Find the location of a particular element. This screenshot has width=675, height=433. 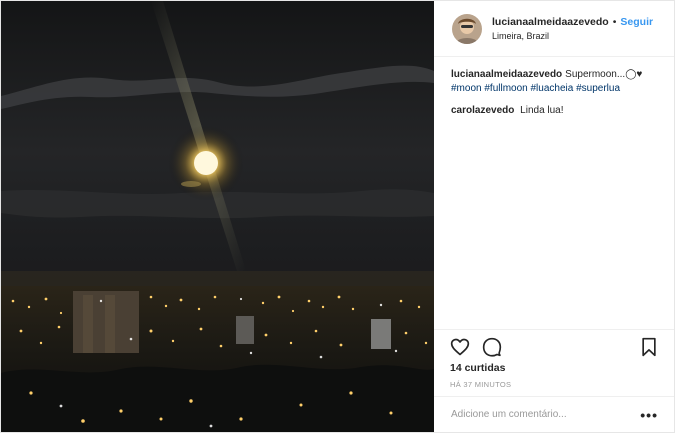

caption-text: Supermoon...◯♥ is located at coordinates (604, 74).